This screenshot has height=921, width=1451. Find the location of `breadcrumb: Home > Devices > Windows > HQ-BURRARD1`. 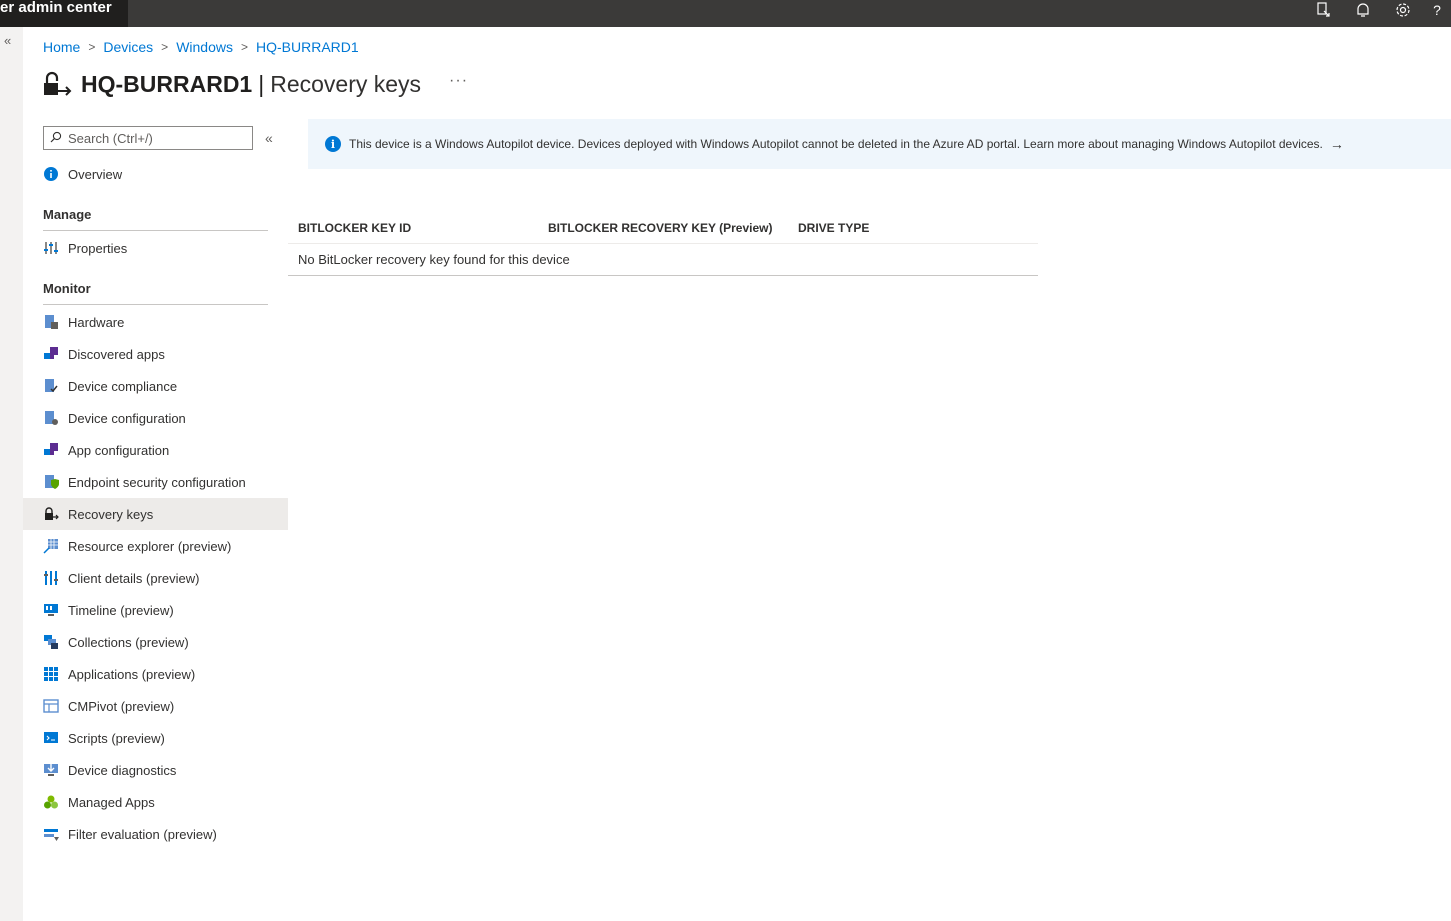

breadcrumb: Home > Devices > Windows > HQ-BURRARD1 is located at coordinates (201, 47).